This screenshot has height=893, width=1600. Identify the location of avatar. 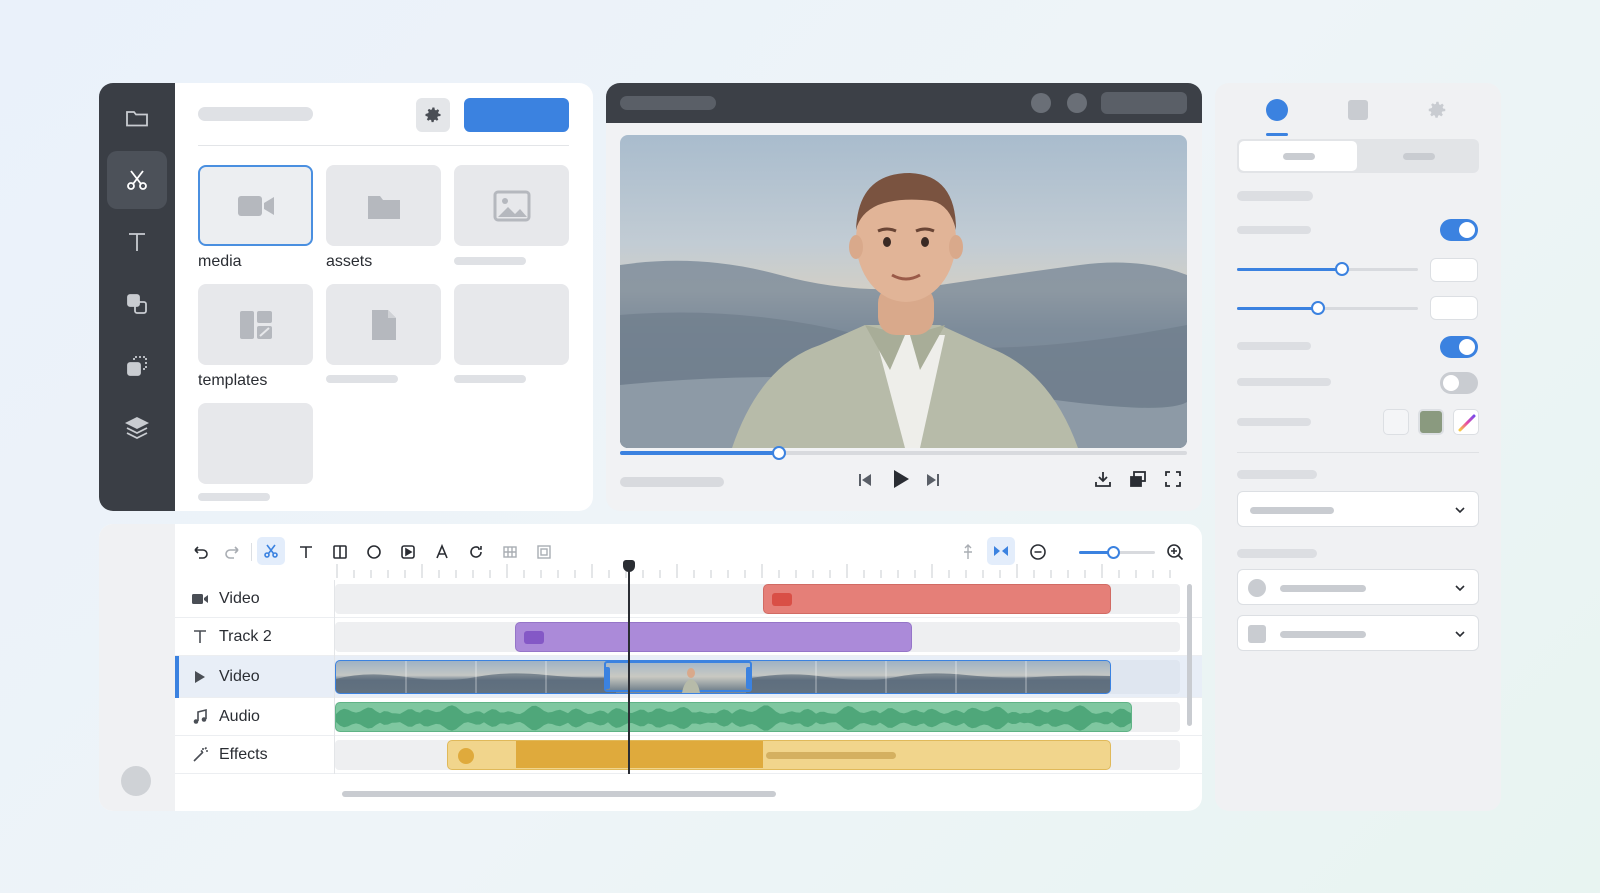
(136, 781).